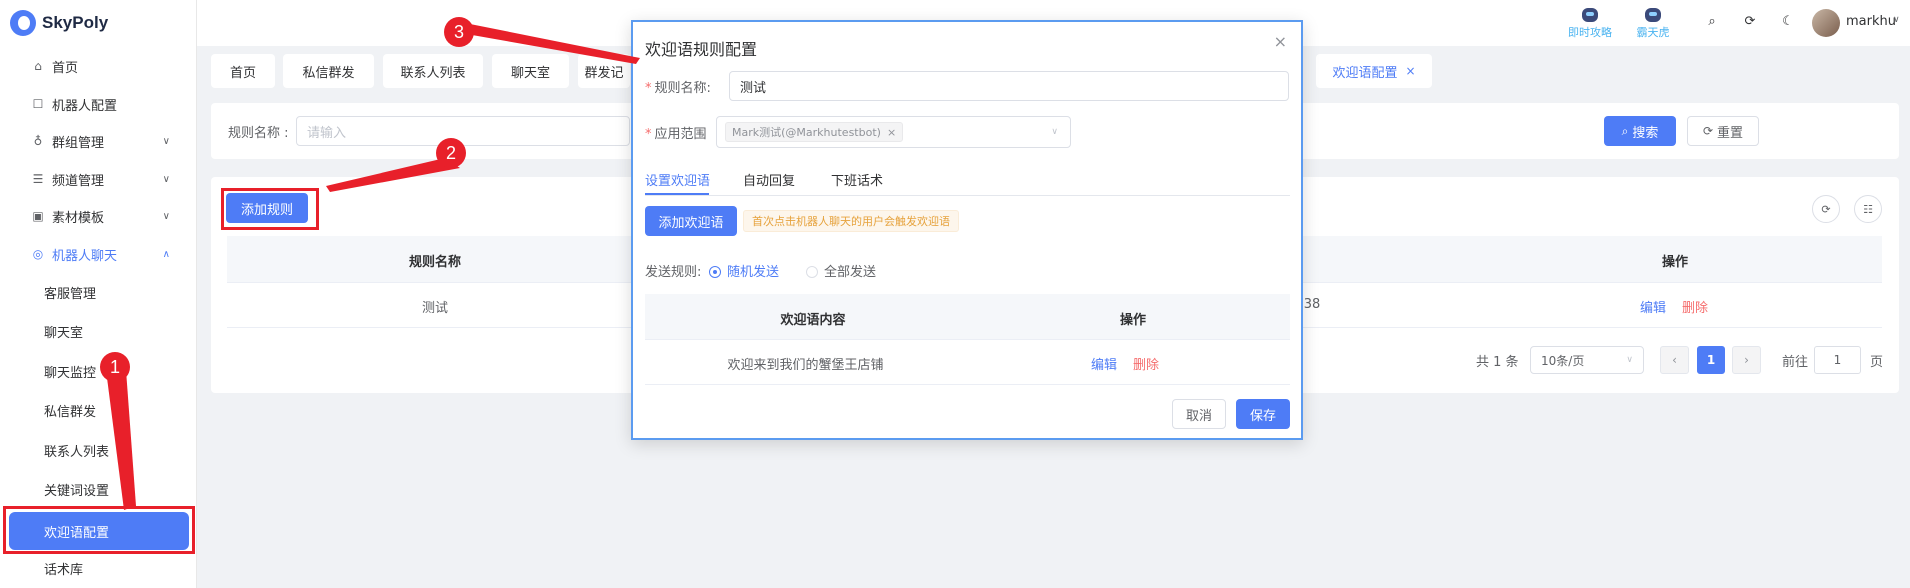 The image size is (1910, 588). I want to click on send-rule-label: 发送规则:, so click(673, 272).